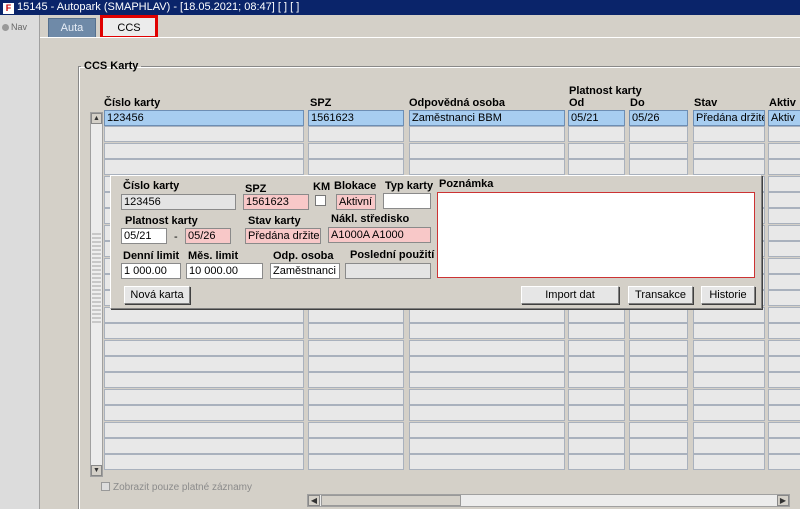 The width and height of the screenshot is (800, 509). Describe the element at coordinates (356, 118) in the screenshot. I see `cell-spz: 1561623` at that location.